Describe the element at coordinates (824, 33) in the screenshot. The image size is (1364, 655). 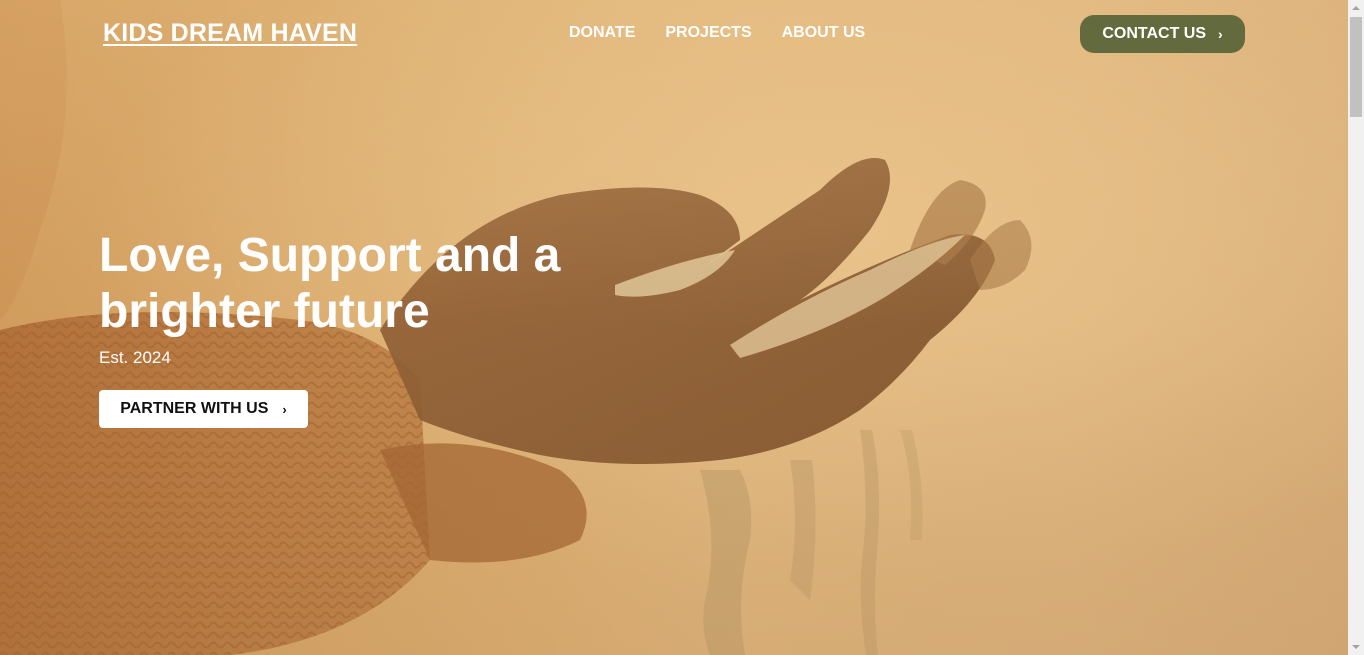
I see `nav-about-us: ABOUT US` at that location.